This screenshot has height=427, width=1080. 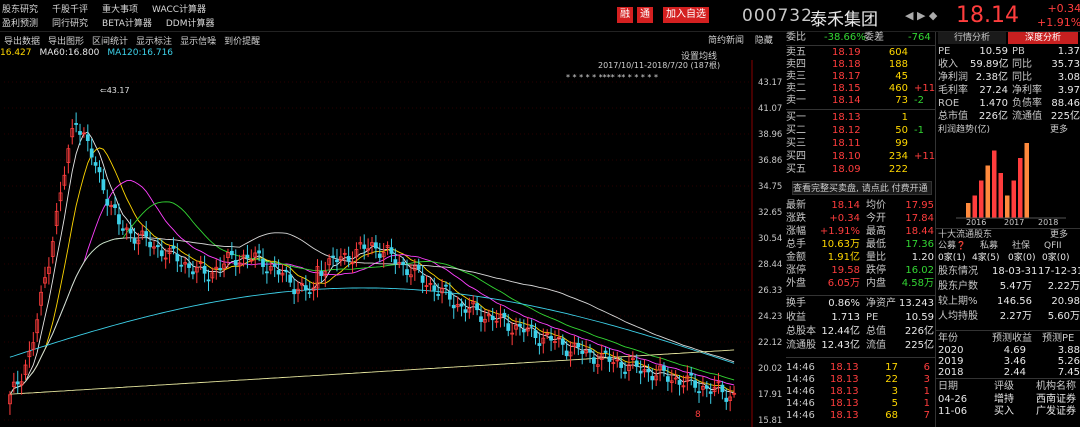 I want to click on y-tick-label: 26.33, so click(x=770, y=291).